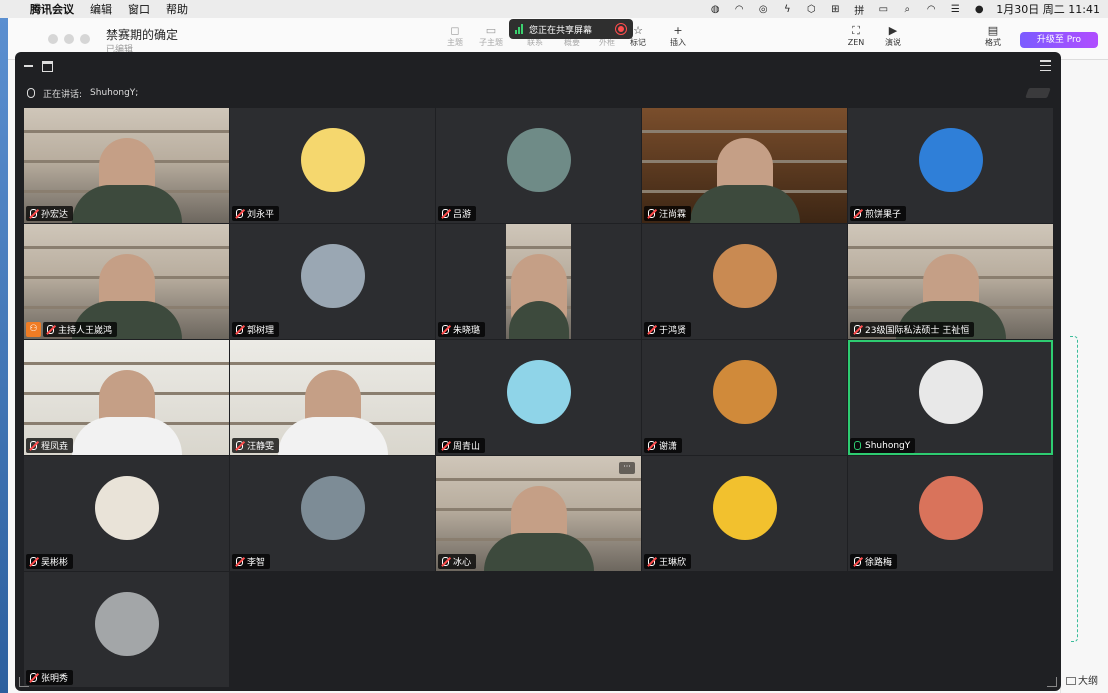  What do you see at coordinates (462, 329) in the screenshot?
I see `participant-nametag: 朱晓璐` at bounding box center [462, 329].